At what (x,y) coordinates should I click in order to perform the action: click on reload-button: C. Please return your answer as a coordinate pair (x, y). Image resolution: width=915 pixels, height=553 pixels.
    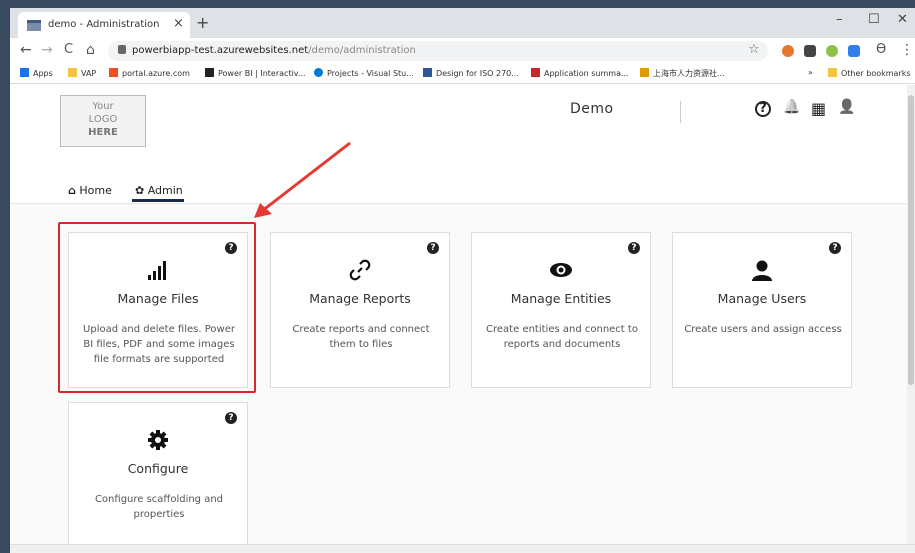
    Looking at the image, I should click on (68, 49).